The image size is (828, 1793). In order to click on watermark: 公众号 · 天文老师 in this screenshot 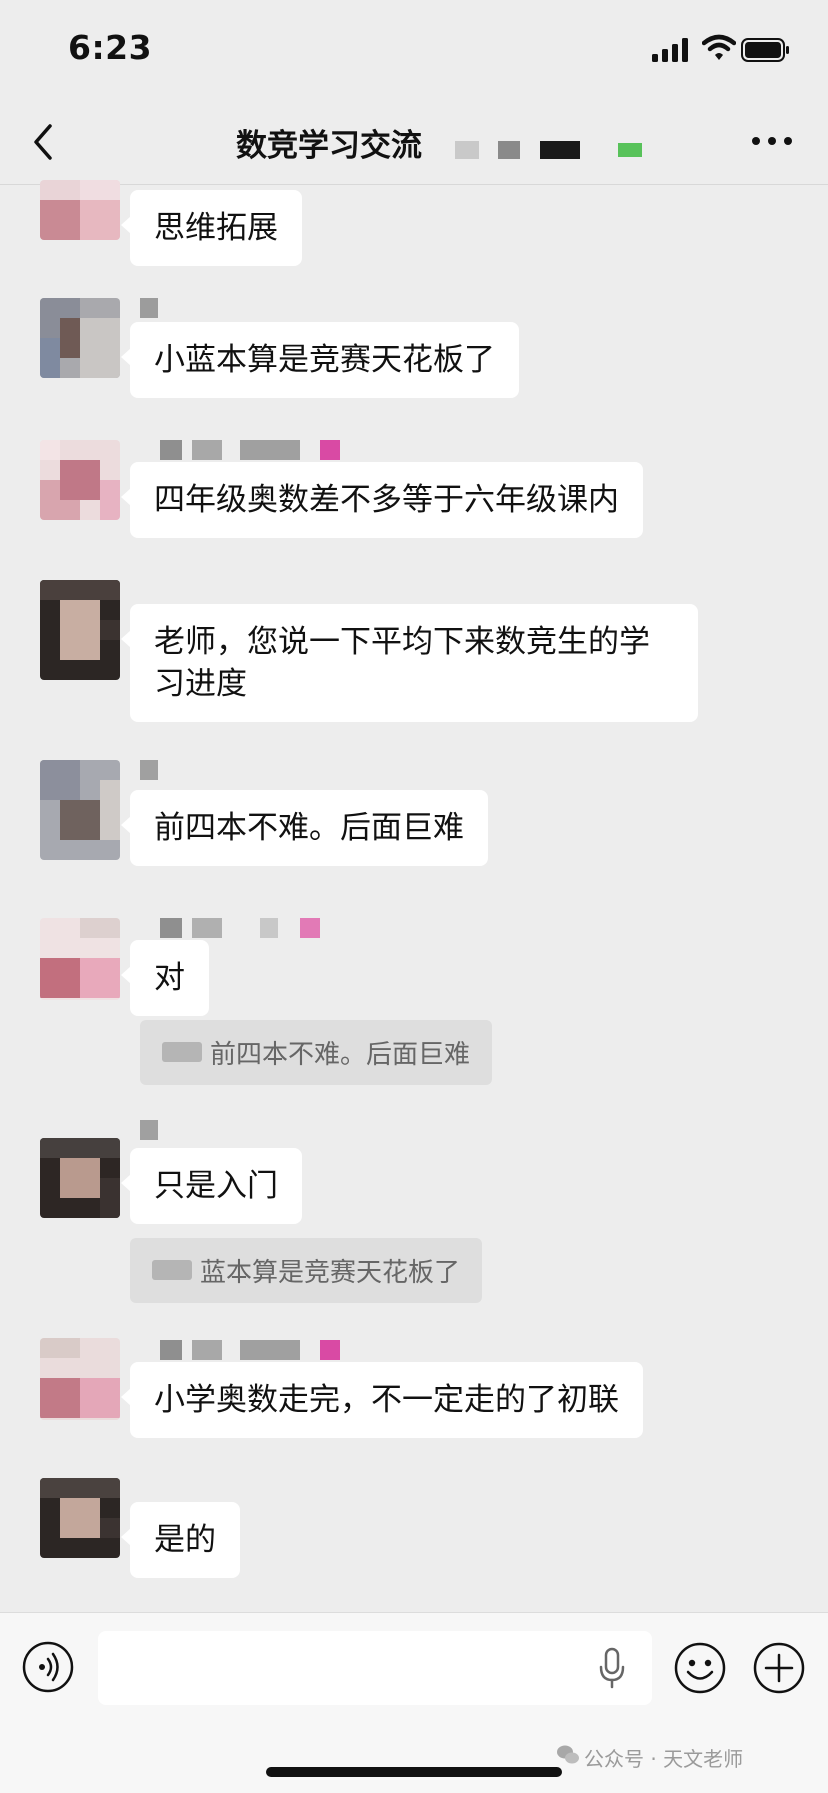, I will do `click(650, 1757)`.